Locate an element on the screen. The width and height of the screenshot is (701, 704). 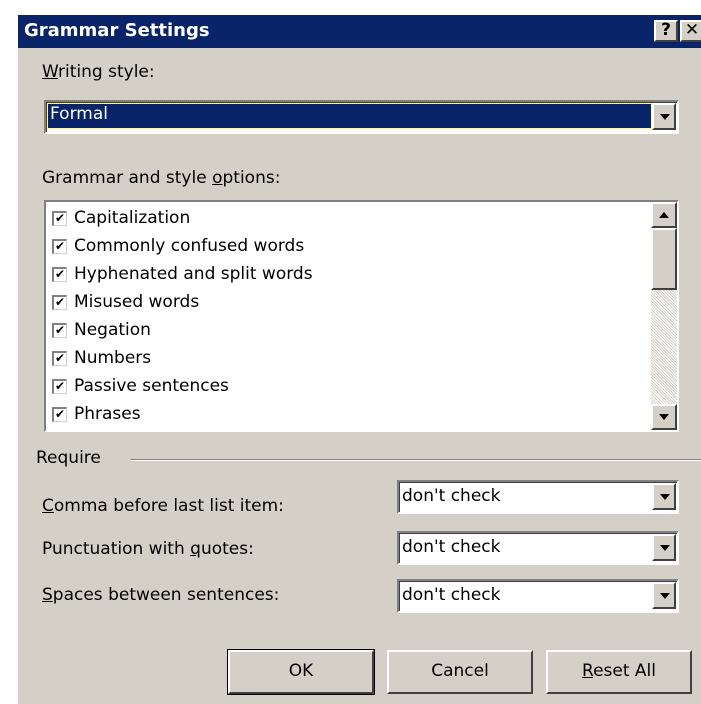
scroll-down-arrow-icon is located at coordinates (664, 417).